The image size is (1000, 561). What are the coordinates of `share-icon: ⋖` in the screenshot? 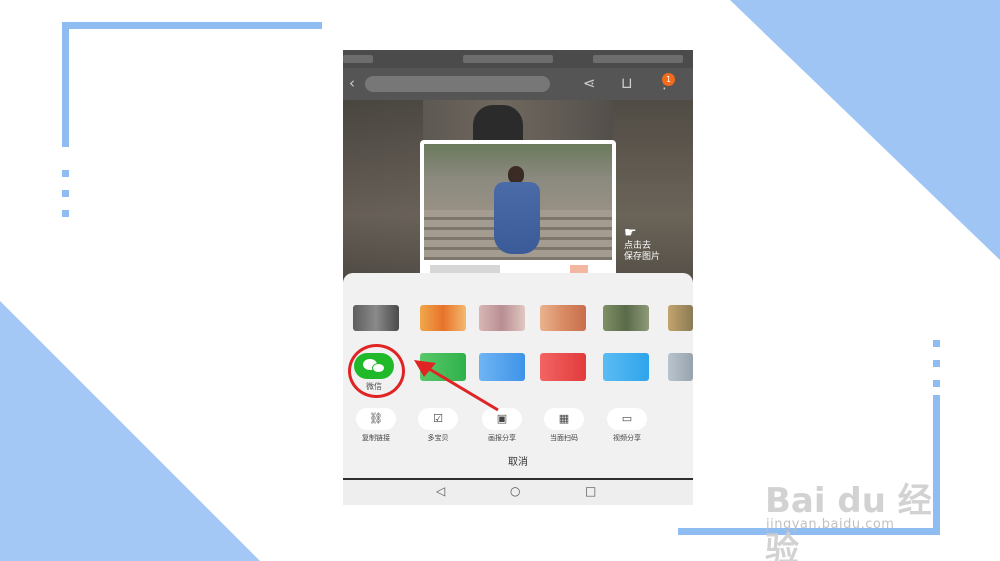 It's located at (589, 83).